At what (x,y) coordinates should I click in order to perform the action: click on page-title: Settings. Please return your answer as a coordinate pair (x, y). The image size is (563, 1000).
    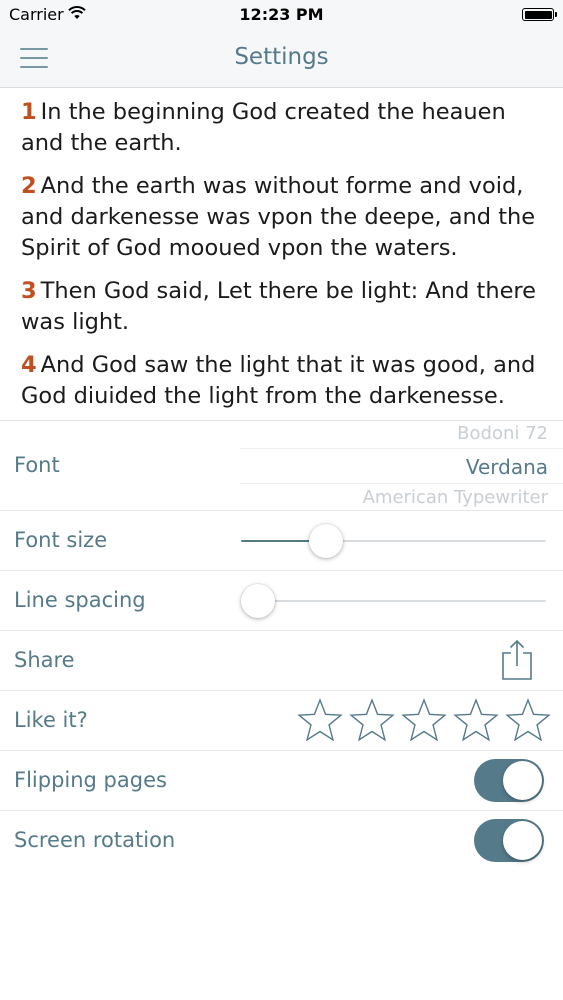
    Looking at the image, I should click on (281, 57).